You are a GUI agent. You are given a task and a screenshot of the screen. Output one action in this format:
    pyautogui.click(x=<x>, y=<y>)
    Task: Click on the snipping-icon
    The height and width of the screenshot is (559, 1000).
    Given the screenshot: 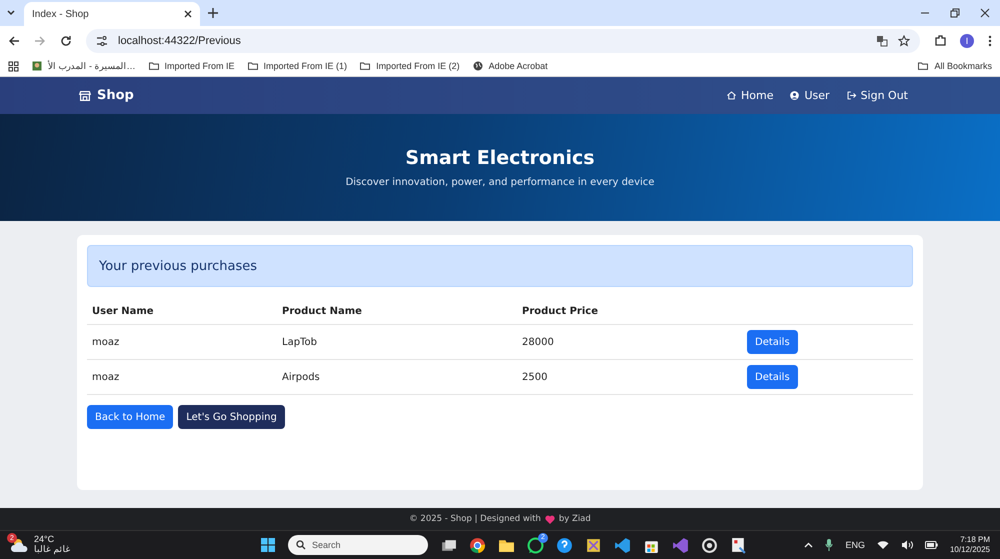 What is the action you would take?
    pyautogui.click(x=593, y=545)
    